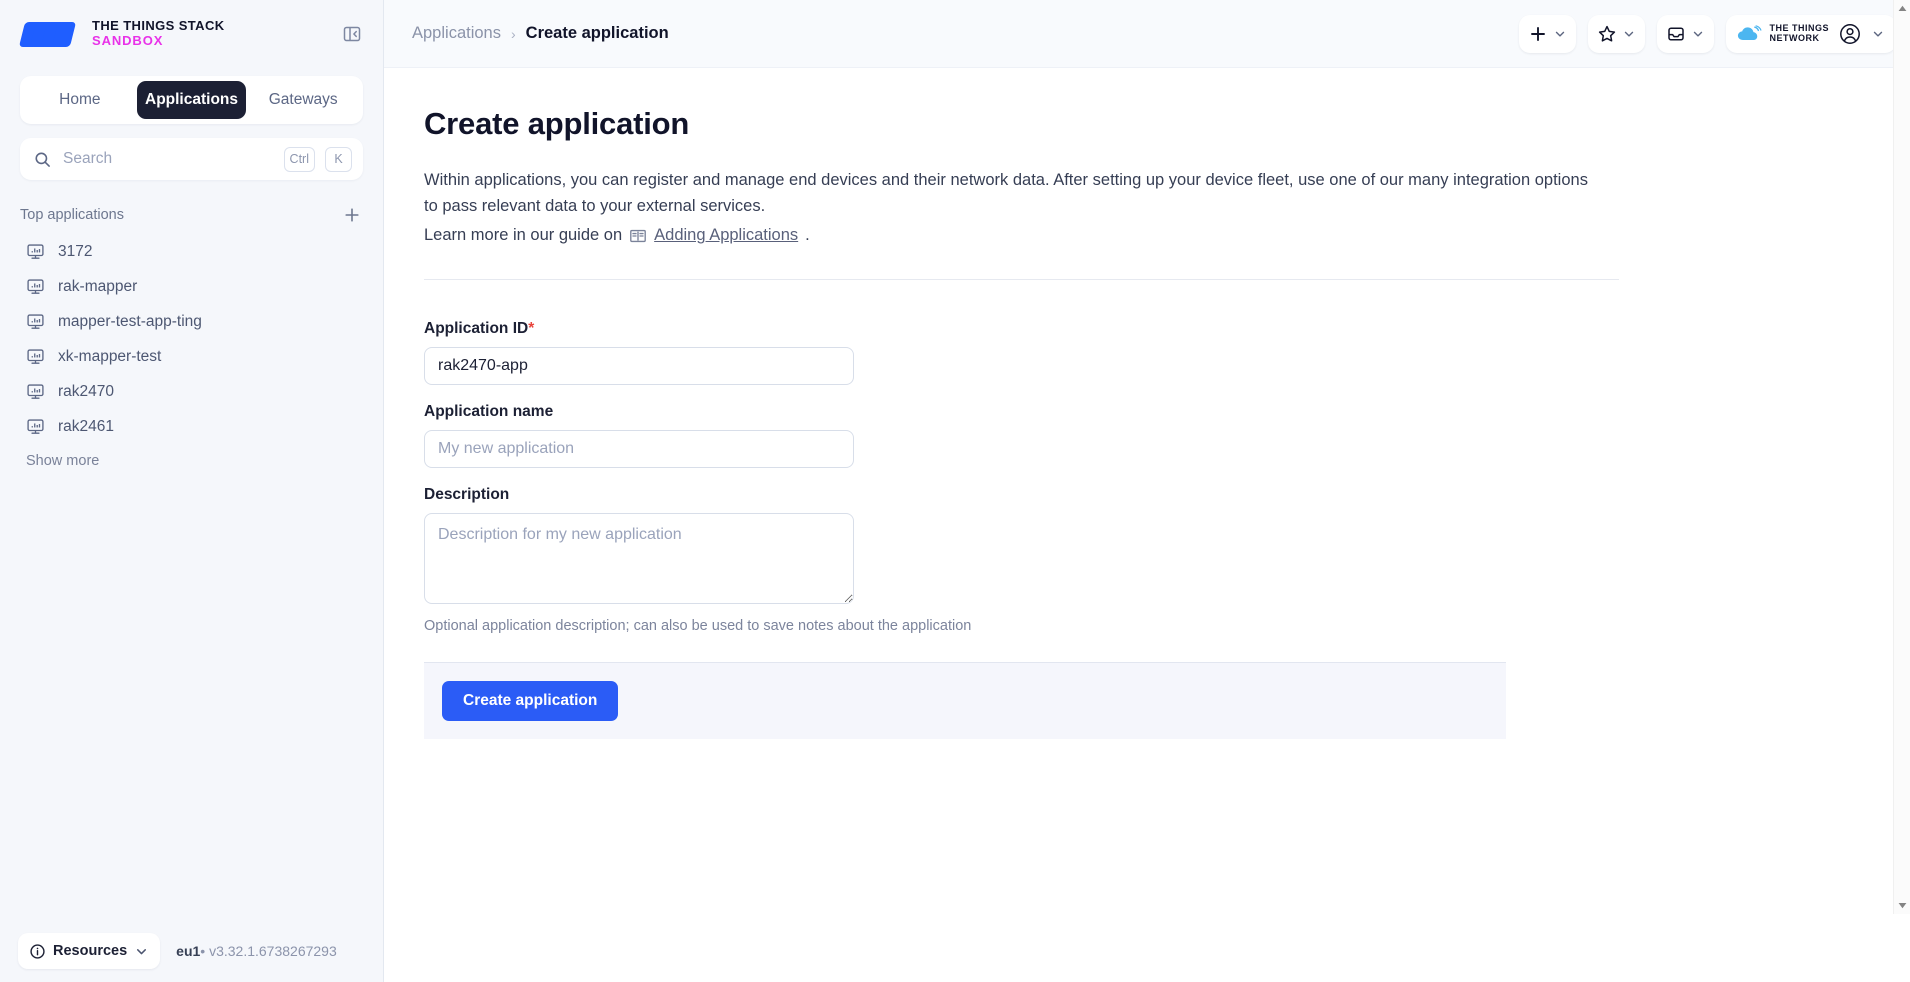 This screenshot has width=1910, height=982. What do you see at coordinates (191, 426) in the screenshot?
I see `list-item: rak2461` at bounding box center [191, 426].